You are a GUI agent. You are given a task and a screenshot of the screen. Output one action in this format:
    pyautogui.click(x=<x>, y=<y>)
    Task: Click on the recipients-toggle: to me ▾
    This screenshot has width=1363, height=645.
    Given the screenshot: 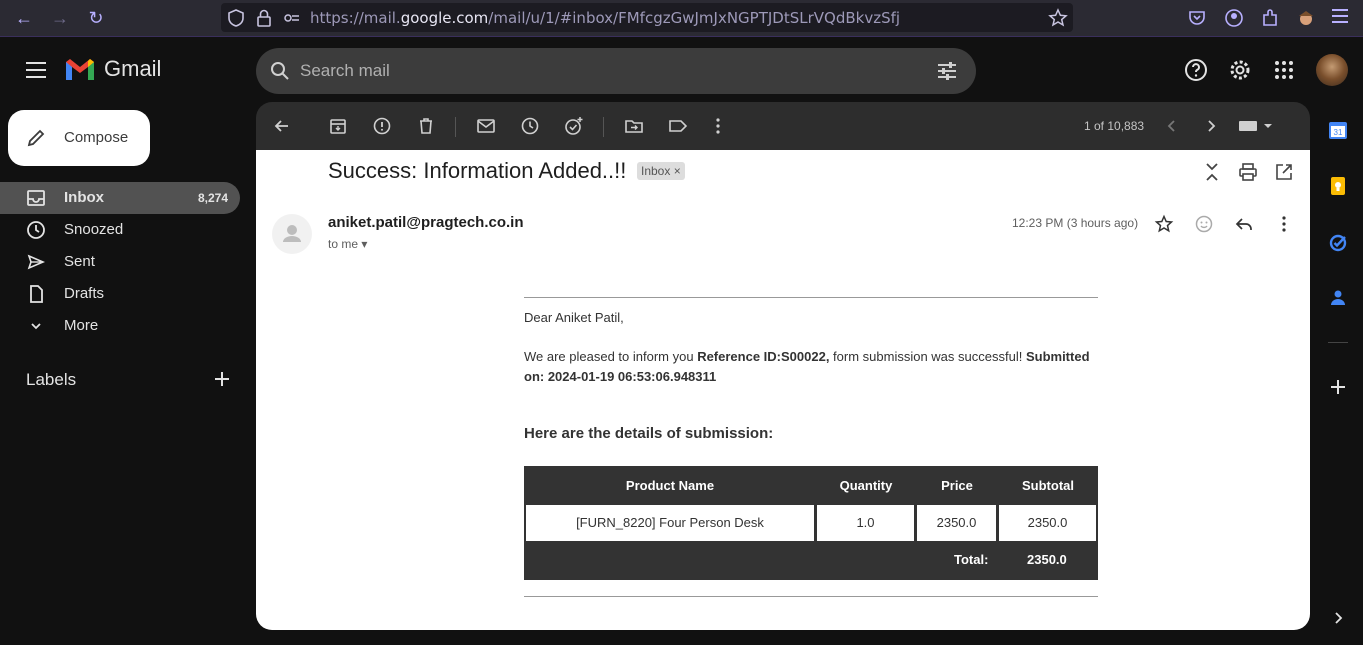 What is the action you would take?
    pyautogui.click(x=347, y=244)
    